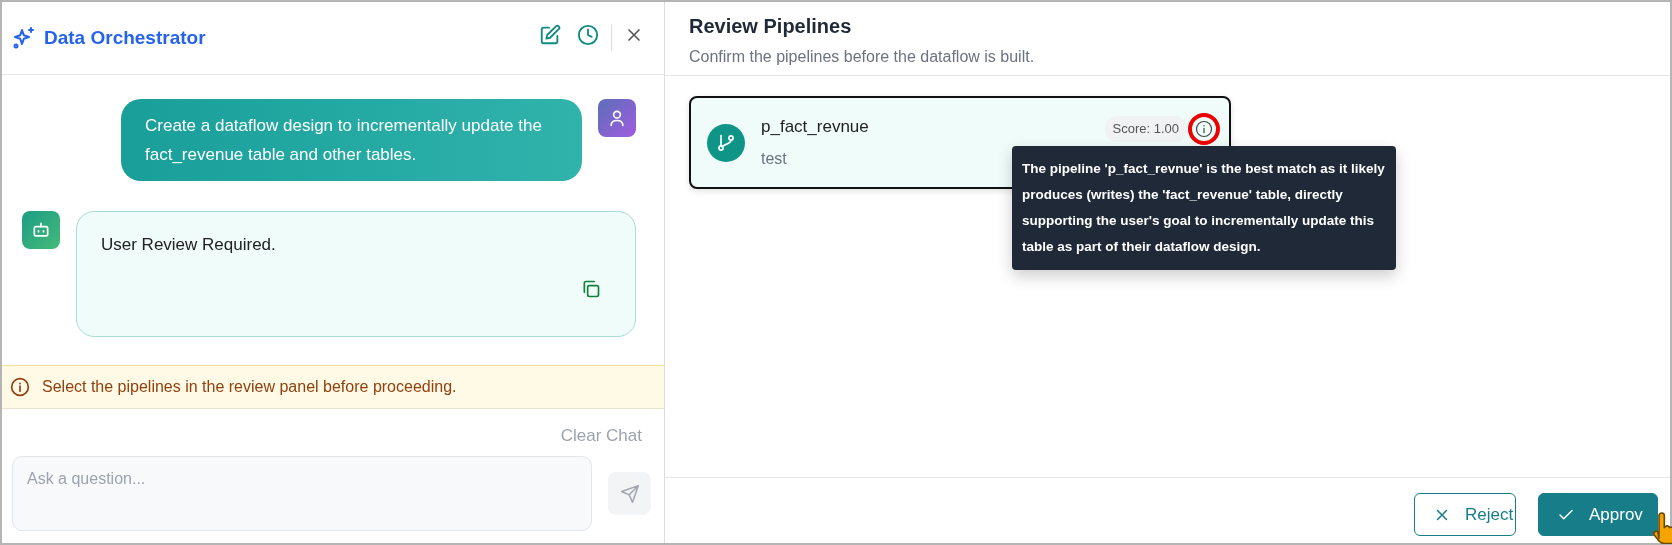 This screenshot has width=1672, height=545. Describe the element at coordinates (41, 230) in the screenshot. I see `robot-icon` at that location.